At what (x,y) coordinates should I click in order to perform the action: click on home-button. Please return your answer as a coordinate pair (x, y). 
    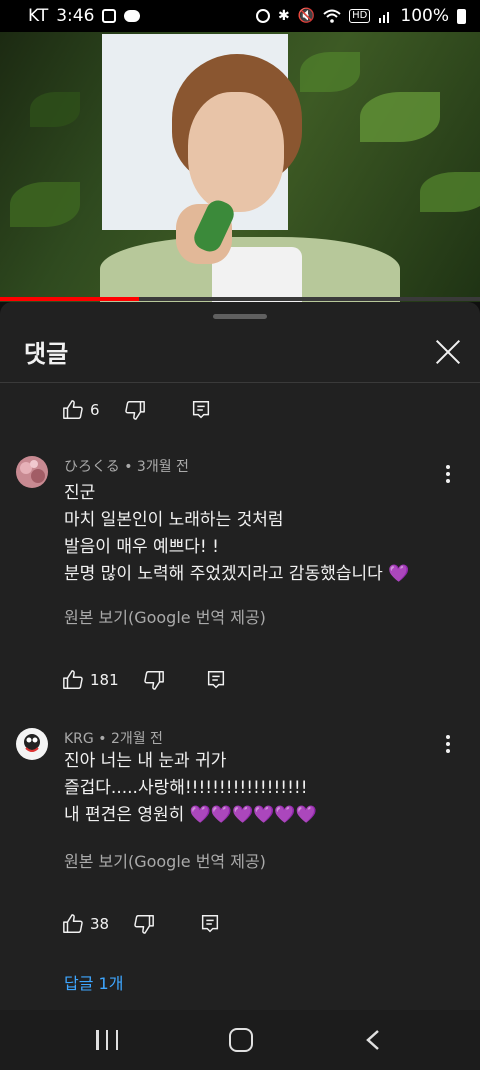
    Looking at the image, I should click on (241, 1040).